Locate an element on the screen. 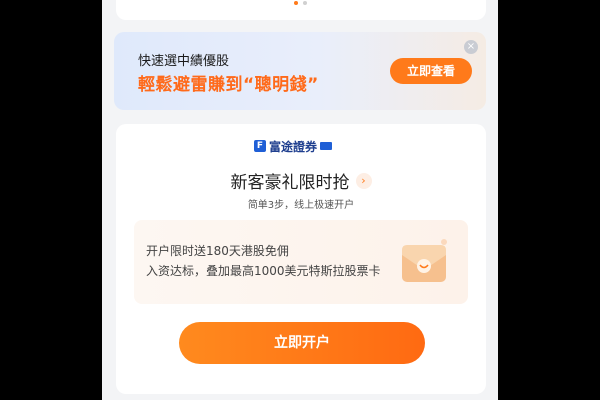 This screenshot has height=400, width=600. card-headline: 新客豪礼限时抢 is located at coordinates (290, 183).